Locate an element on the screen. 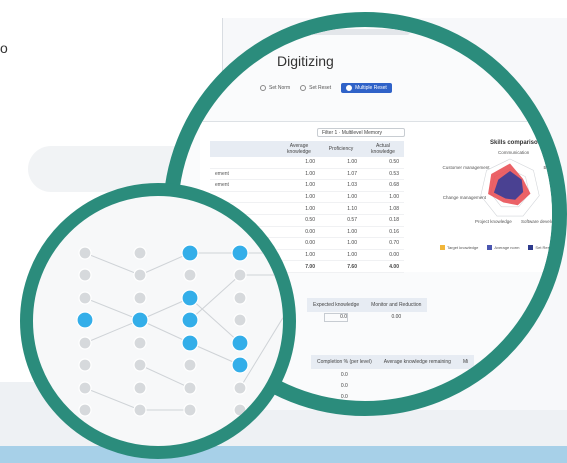 This screenshot has width=567, height=463. radio-set-reset: Set Reset is located at coordinates (315, 88).